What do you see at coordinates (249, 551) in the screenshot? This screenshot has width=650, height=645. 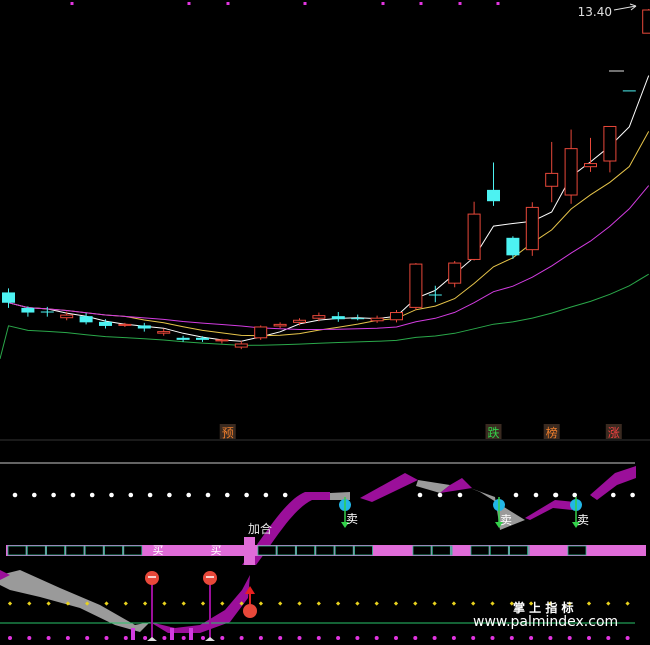 I see `band-marker` at bounding box center [249, 551].